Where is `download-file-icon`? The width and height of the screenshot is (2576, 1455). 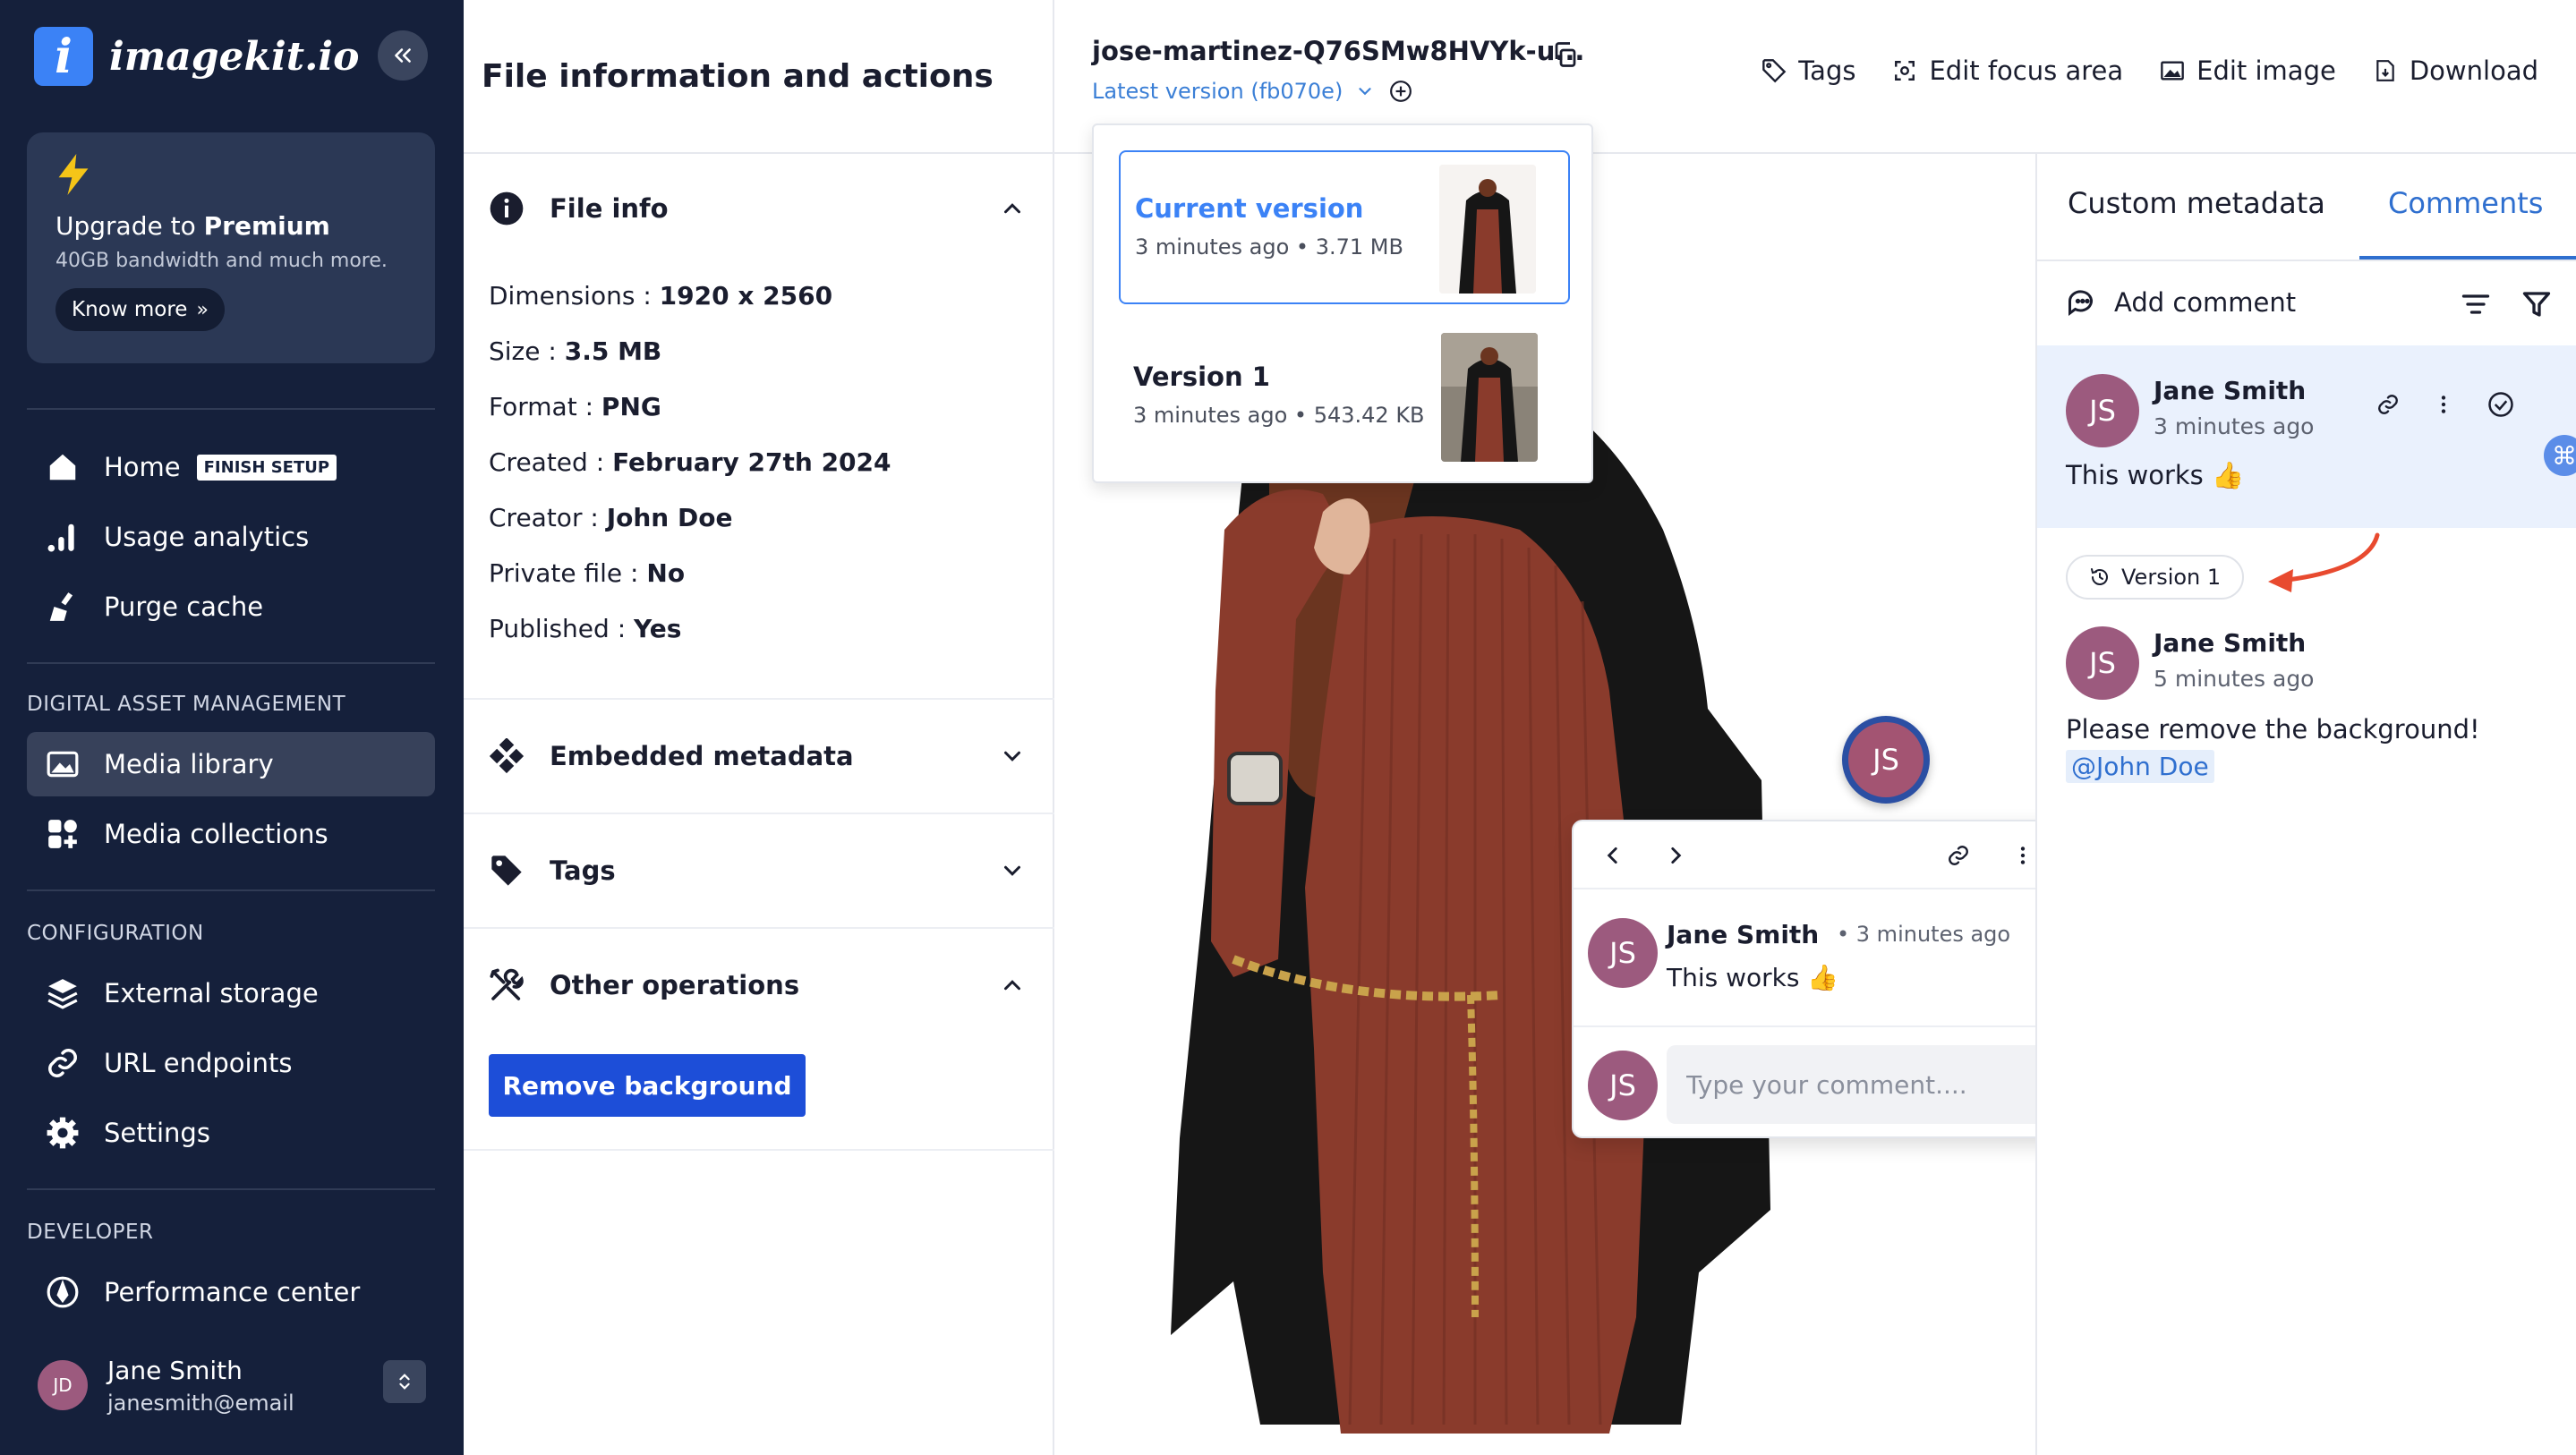
download-file-icon is located at coordinates (2385, 70).